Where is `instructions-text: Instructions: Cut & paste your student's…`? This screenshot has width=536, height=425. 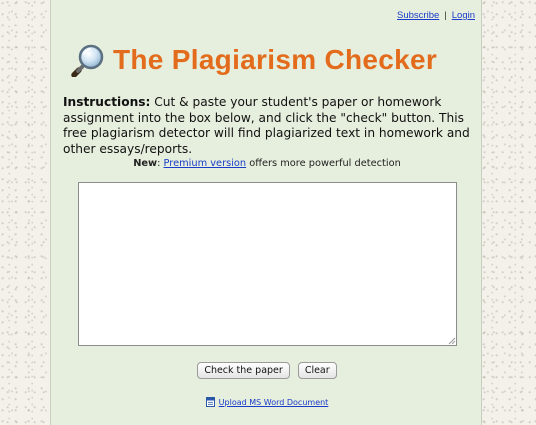 instructions-text: Instructions: Cut & paste your student's… is located at coordinates (268, 126).